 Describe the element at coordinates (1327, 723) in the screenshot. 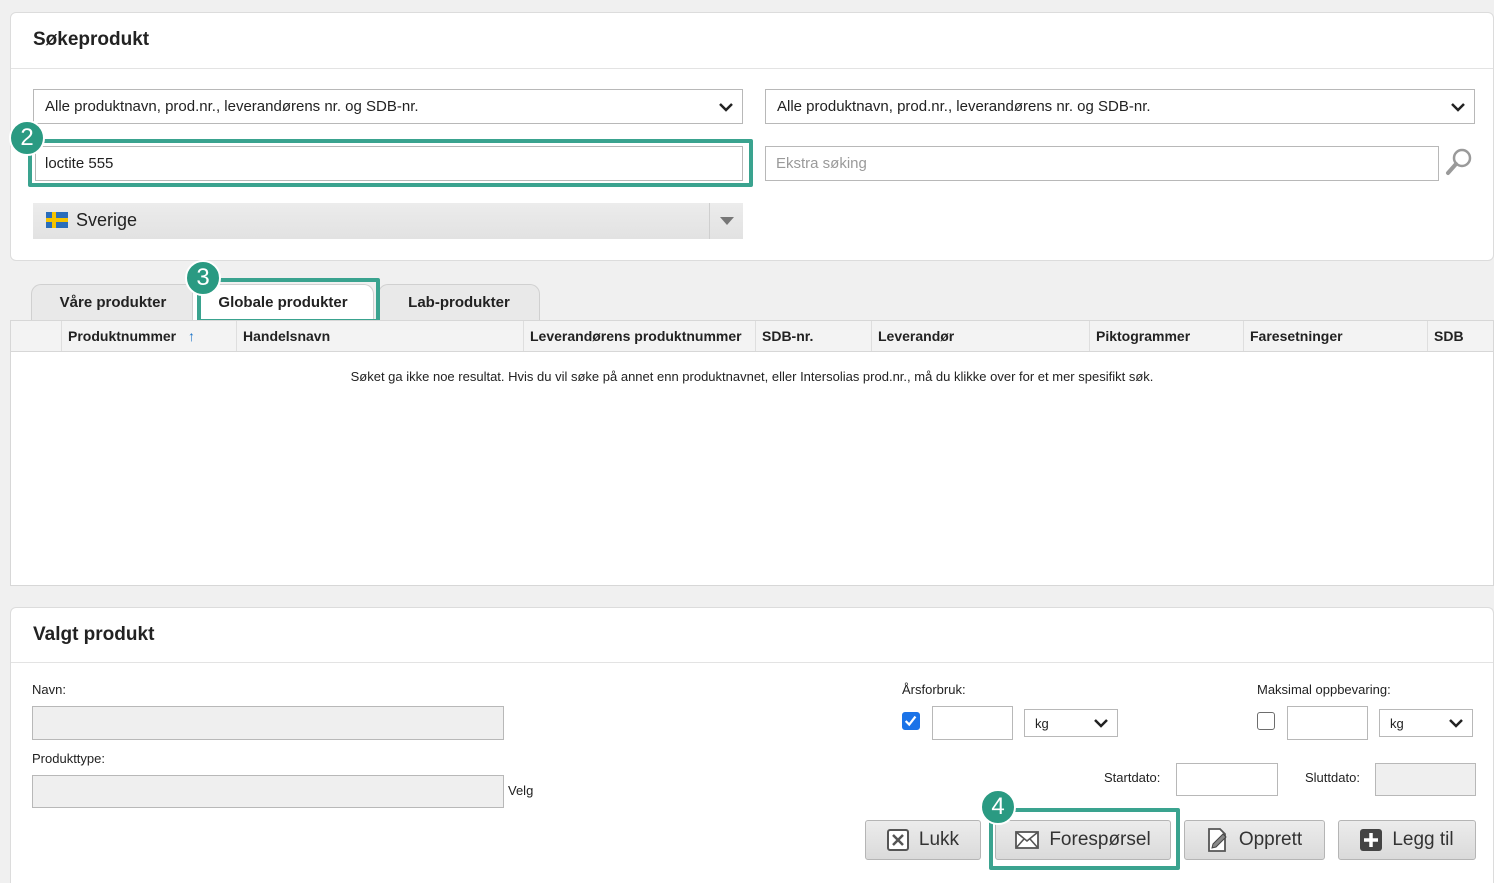

I see `max-storage-input` at that location.